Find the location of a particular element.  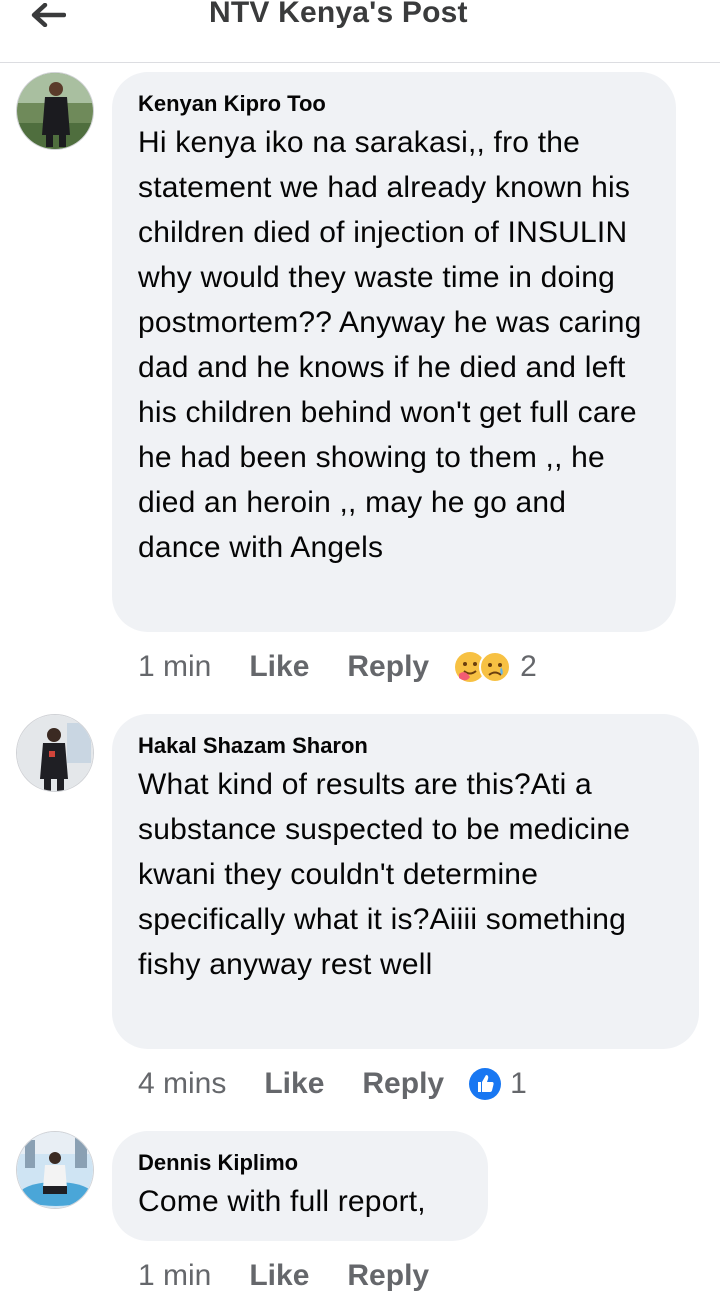

arrow-left-icon is located at coordinates (48, 15).